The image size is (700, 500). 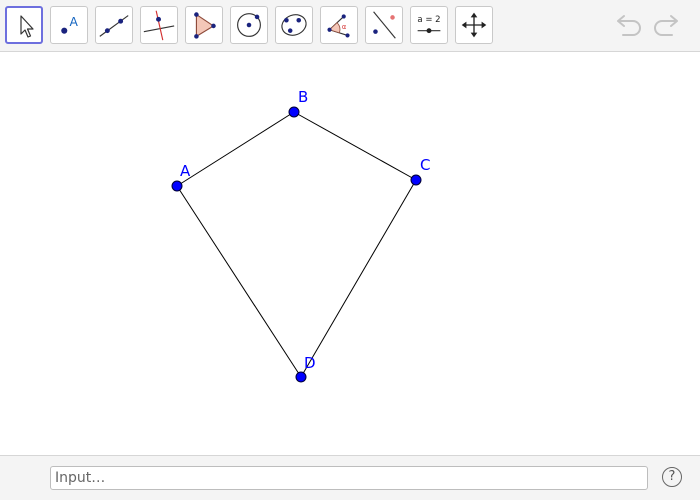 What do you see at coordinates (344, 27) in the screenshot?
I see `angle-tool-label: α` at bounding box center [344, 27].